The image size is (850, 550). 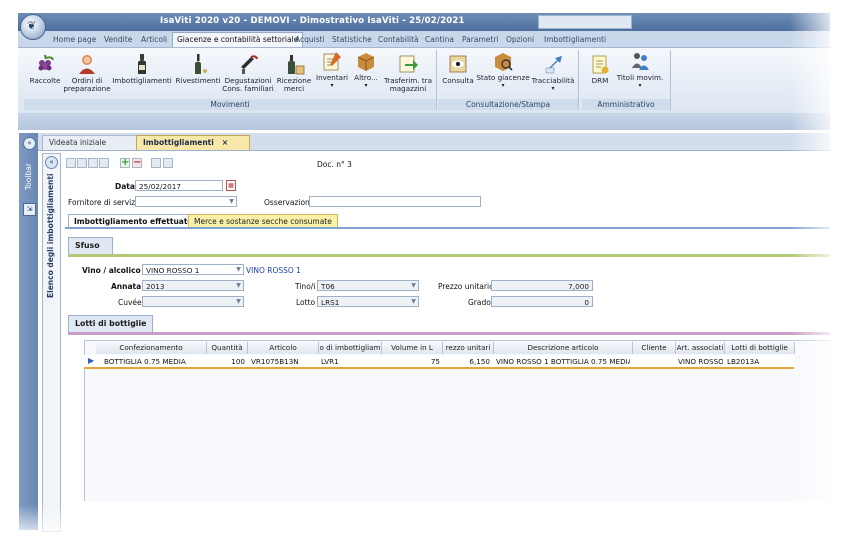 I want to click on tab-imbottigliamenti: Imbottigliamenti, so click(x=575, y=40).